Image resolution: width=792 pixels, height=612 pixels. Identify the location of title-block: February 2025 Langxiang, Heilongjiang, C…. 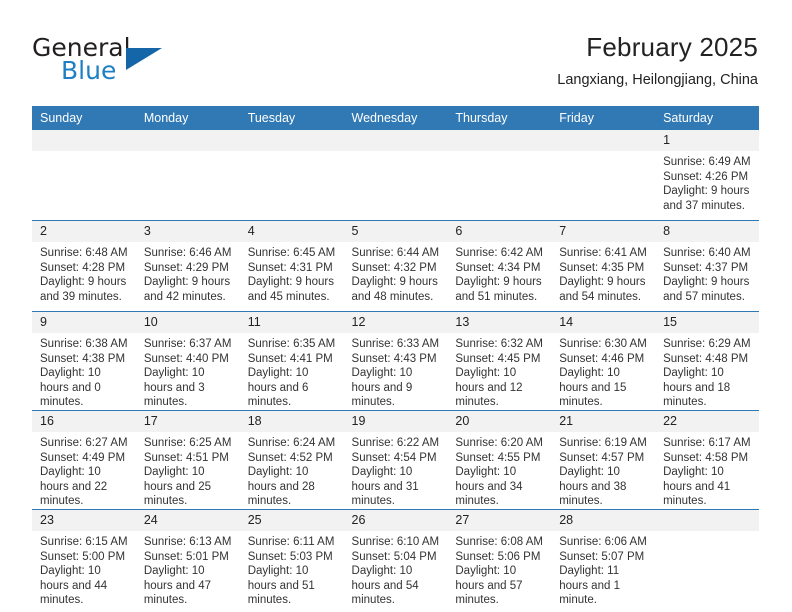
(657, 60).